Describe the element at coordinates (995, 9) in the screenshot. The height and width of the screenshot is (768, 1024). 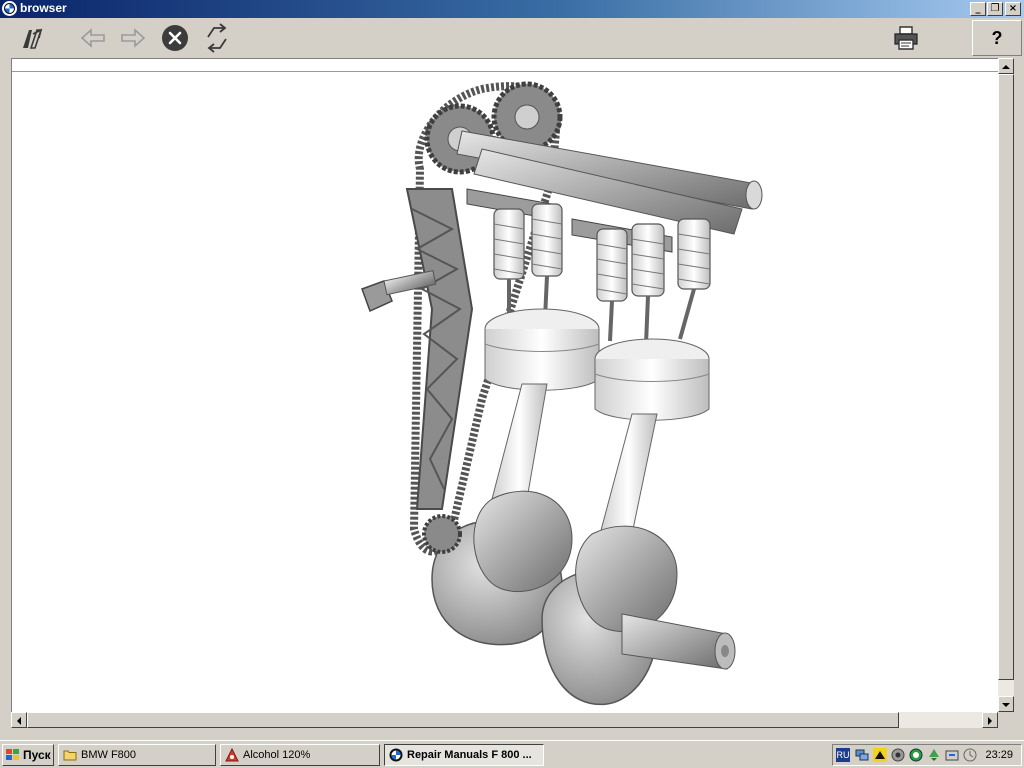
I see `restore-button: ❐` at that location.